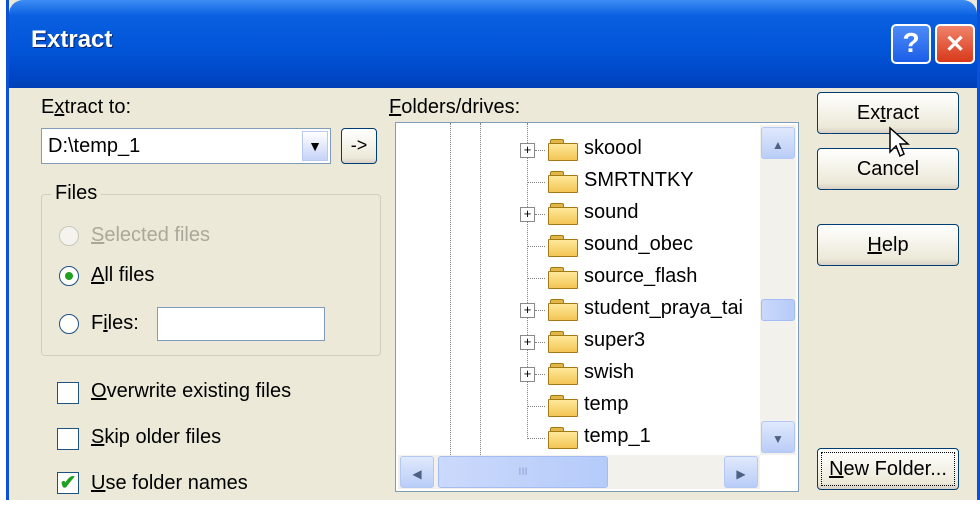 This screenshot has width=980, height=520. I want to click on chevron-left-icon: ◀, so click(417, 474).